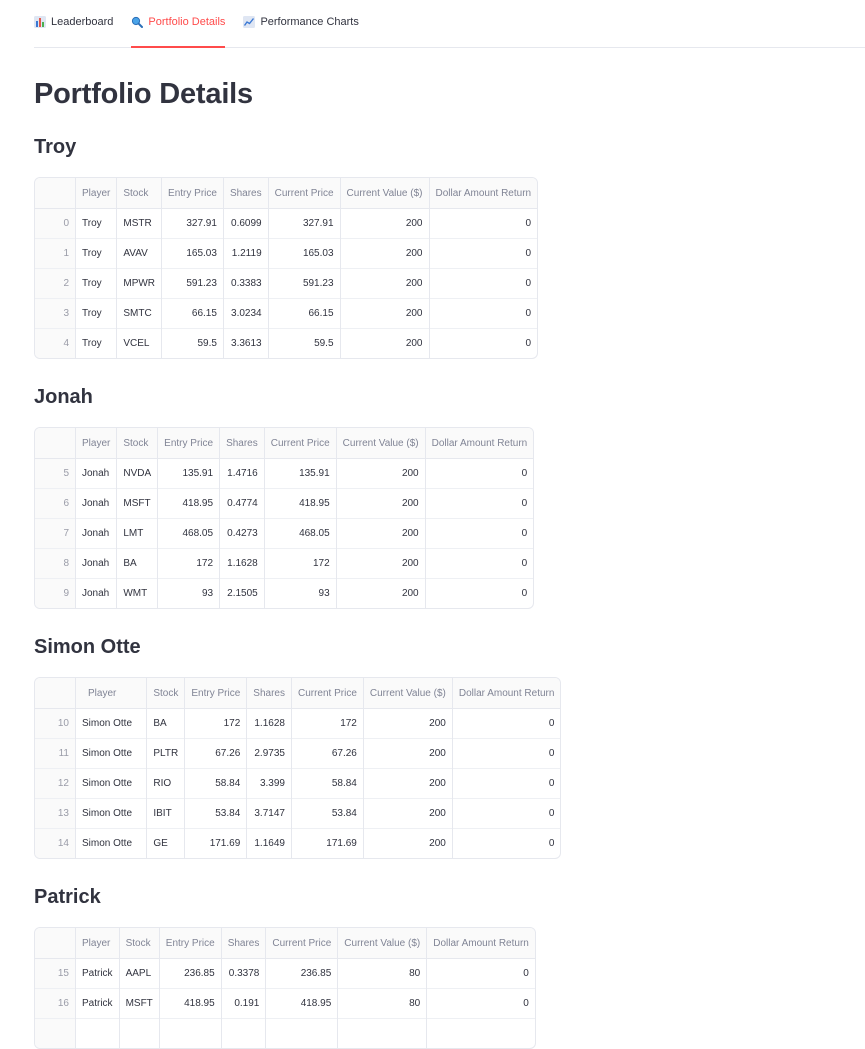  I want to click on table-row: 9 Jonah WMT 93 2.1505 93 200 0, so click(284, 593).